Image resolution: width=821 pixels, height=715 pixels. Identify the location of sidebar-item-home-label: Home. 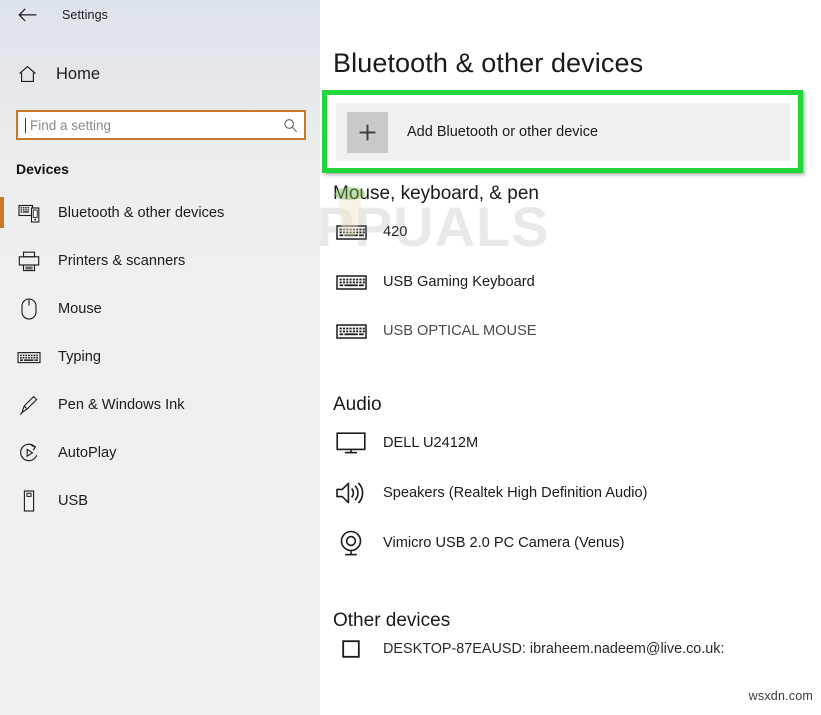
(78, 73).